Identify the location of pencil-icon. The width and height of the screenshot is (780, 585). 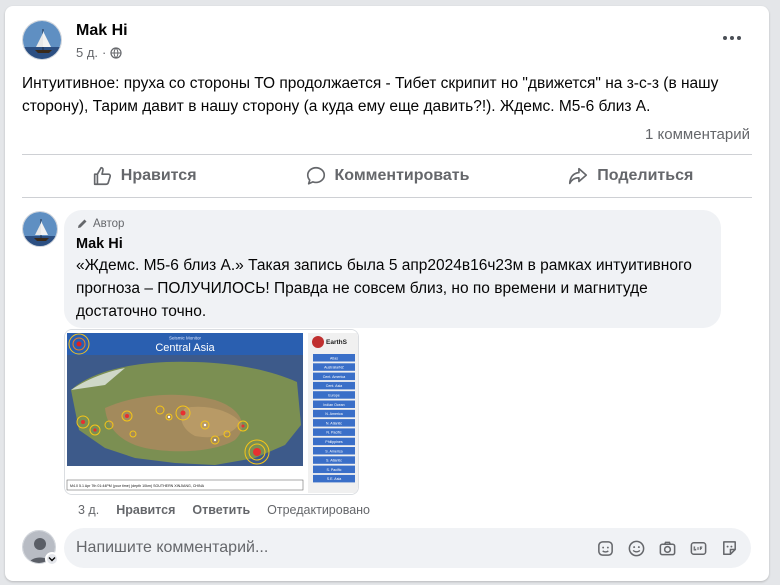
(82, 223).